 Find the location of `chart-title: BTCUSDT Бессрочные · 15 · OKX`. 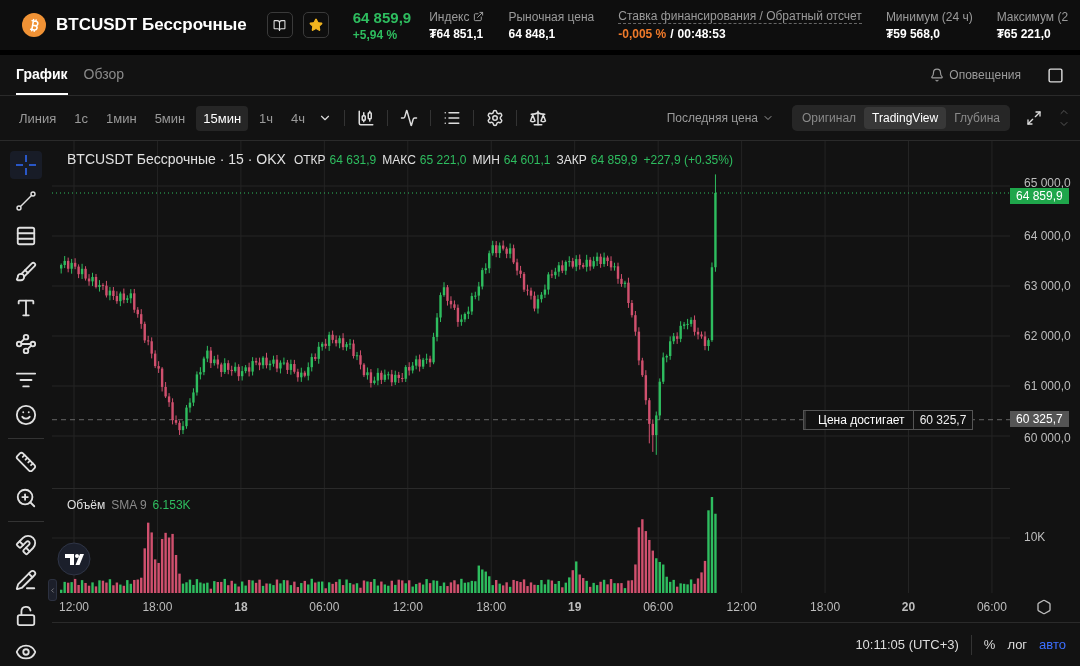

chart-title: BTCUSDT Бессрочные · 15 · OKX is located at coordinates (176, 159).